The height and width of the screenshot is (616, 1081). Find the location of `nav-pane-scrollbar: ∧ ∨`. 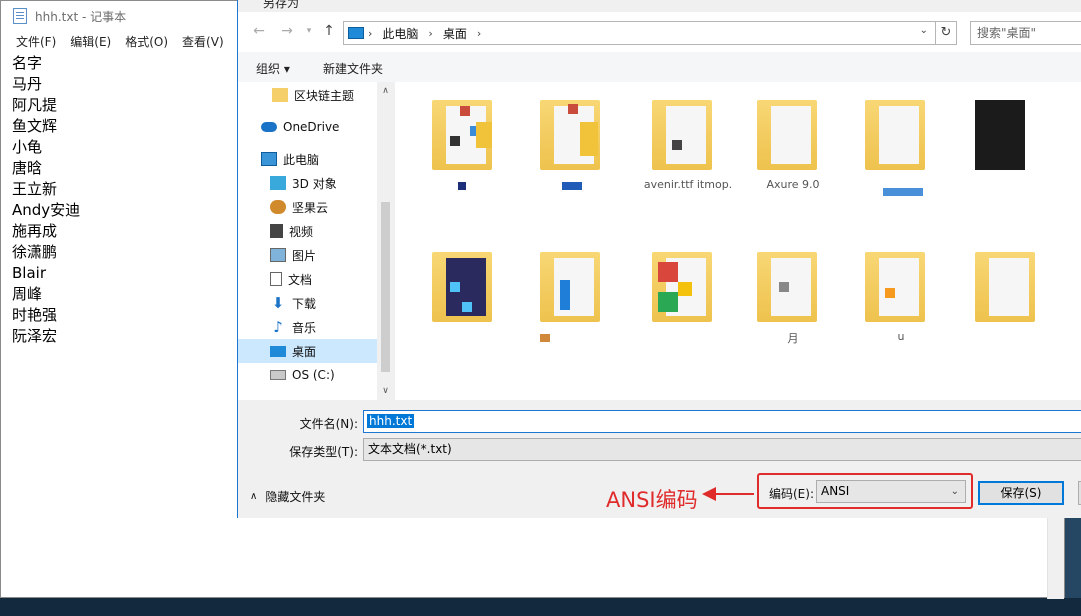

nav-pane-scrollbar: ∧ ∨ is located at coordinates (385, 241).